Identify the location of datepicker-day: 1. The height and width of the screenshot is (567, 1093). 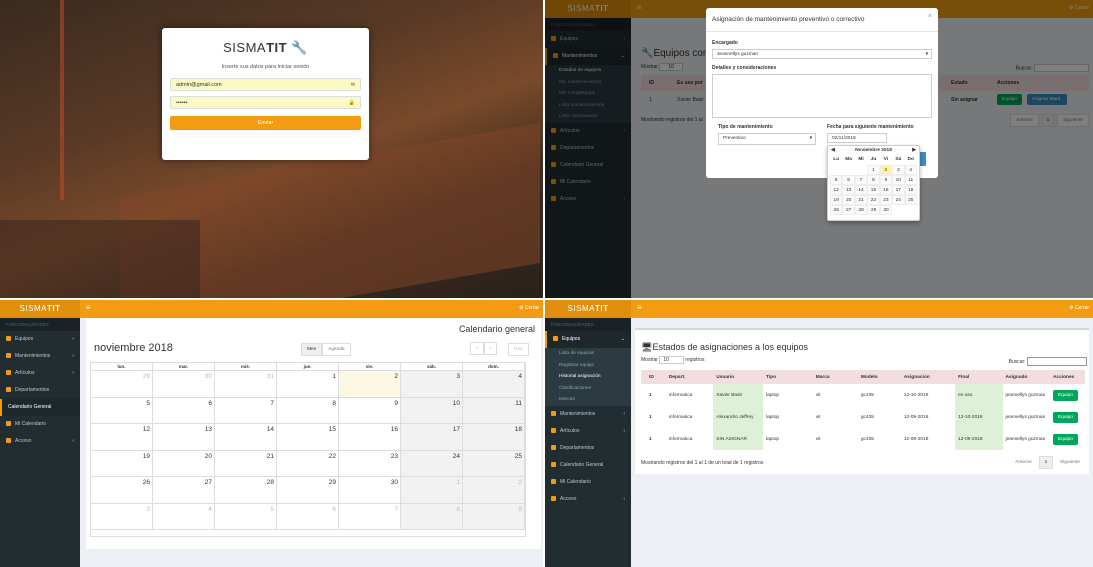
(873, 170).